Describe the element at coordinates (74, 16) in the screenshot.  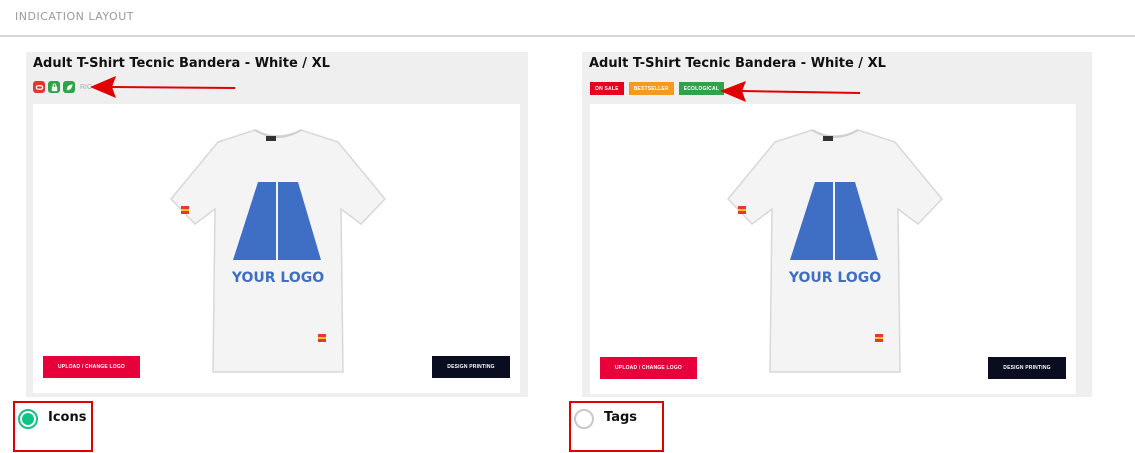
I see `section-title: INDICATION LAYOUT` at that location.